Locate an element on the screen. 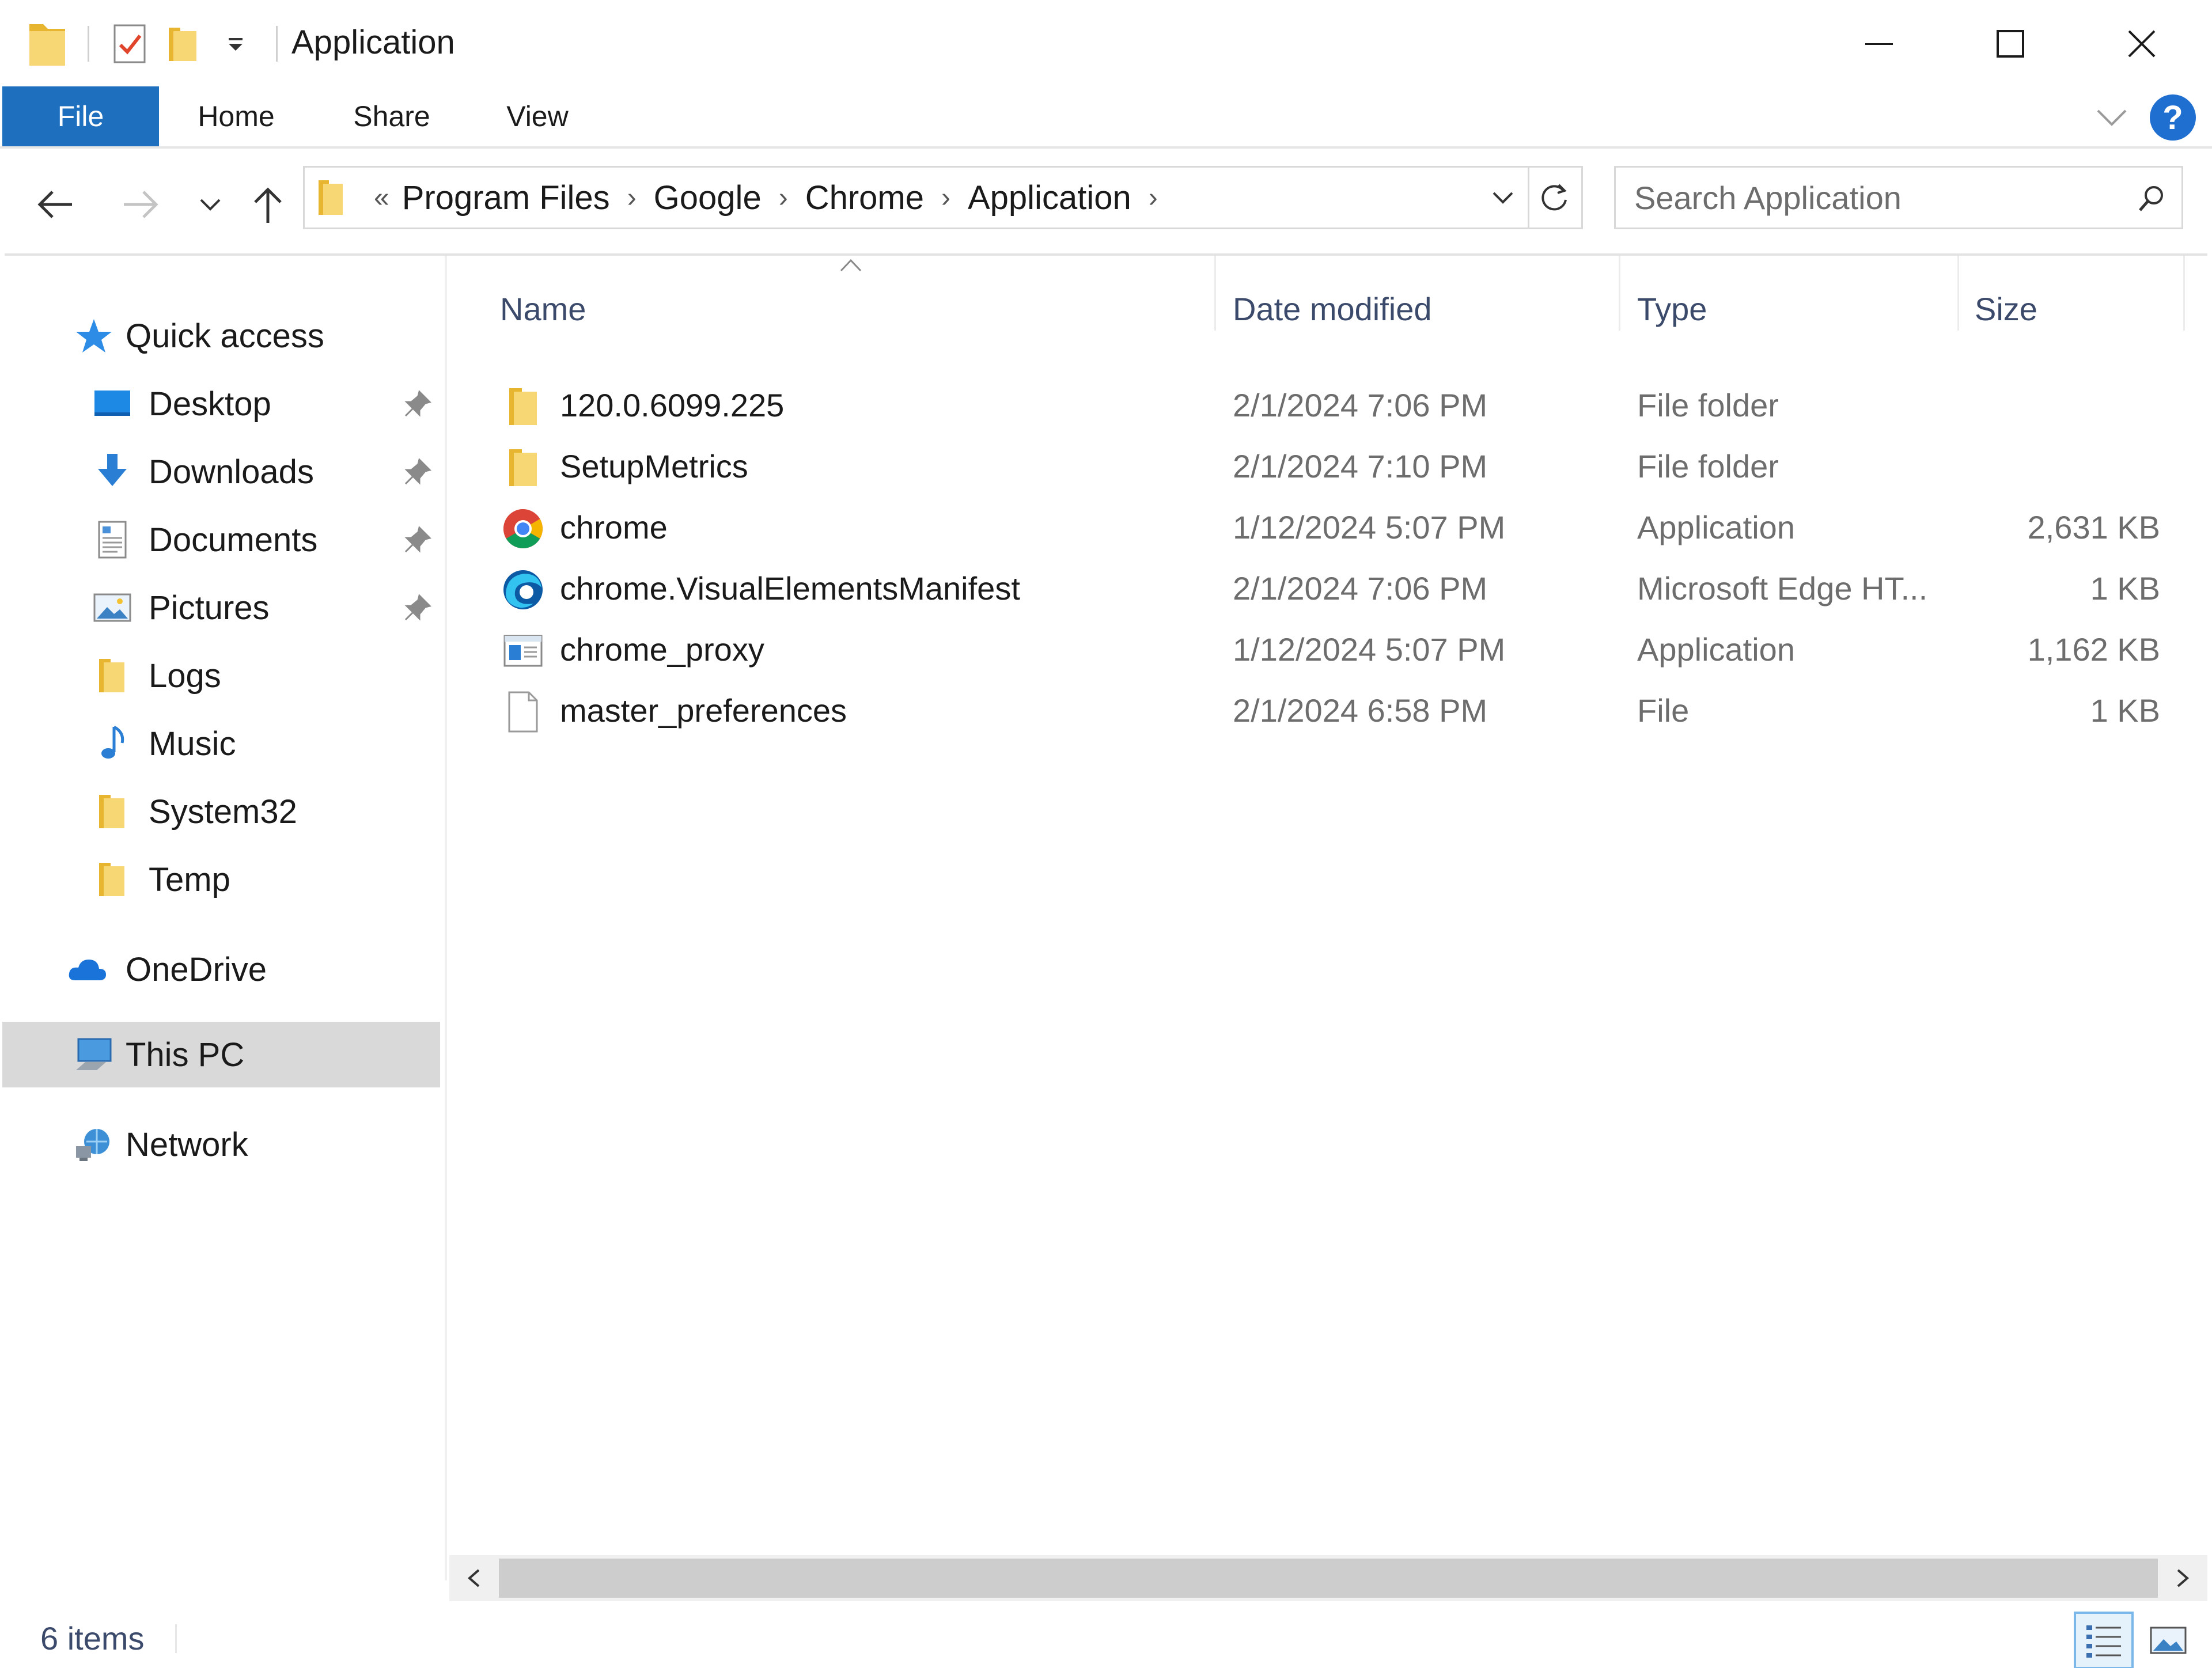  sidebar-item-temp: Temp is located at coordinates (221, 879).